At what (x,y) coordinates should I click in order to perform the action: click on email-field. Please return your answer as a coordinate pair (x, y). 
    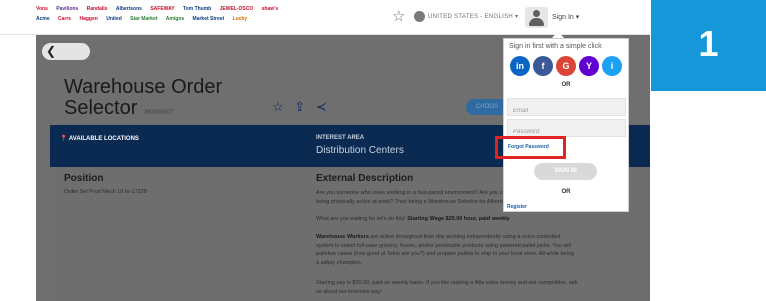
    Looking at the image, I should click on (566, 108).